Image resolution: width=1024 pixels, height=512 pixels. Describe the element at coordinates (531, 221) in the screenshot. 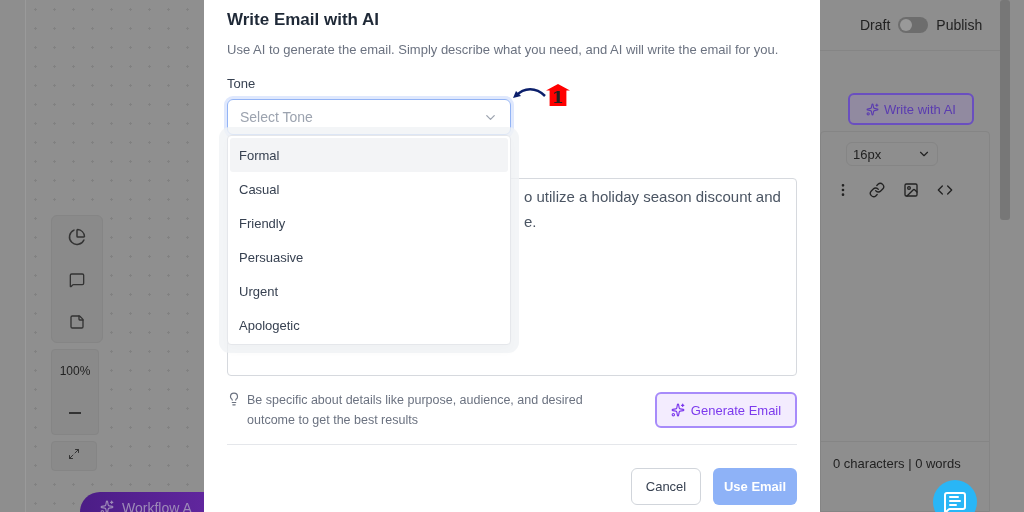

I see `prompt-text: e.` at that location.